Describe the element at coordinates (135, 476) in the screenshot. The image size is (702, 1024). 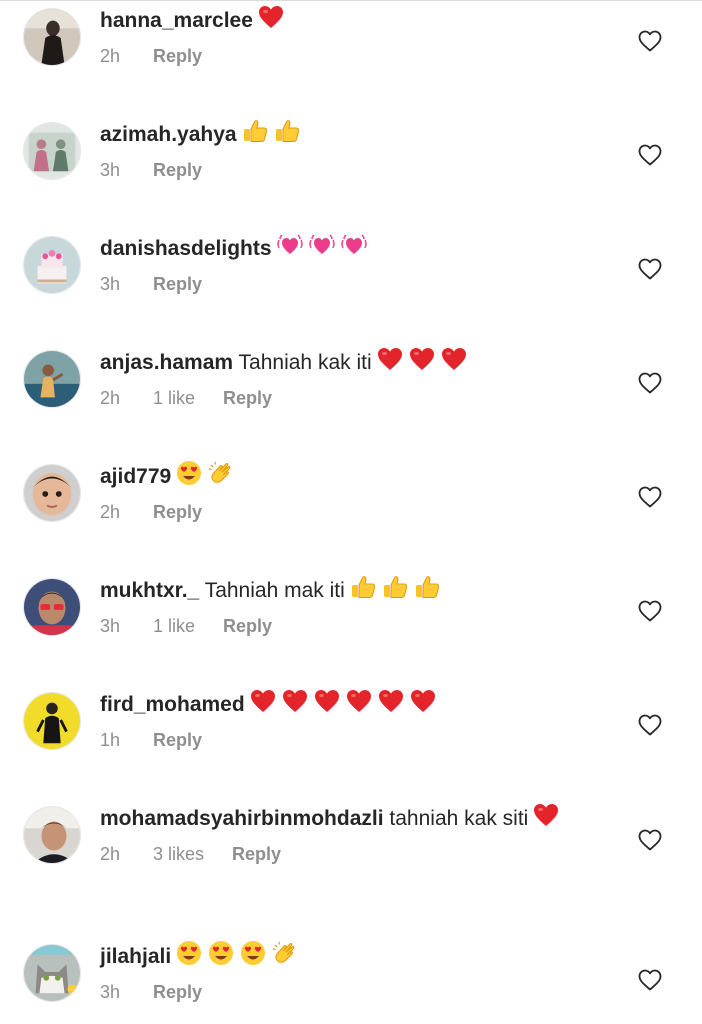
I see `comment-username: ajid779` at that location.